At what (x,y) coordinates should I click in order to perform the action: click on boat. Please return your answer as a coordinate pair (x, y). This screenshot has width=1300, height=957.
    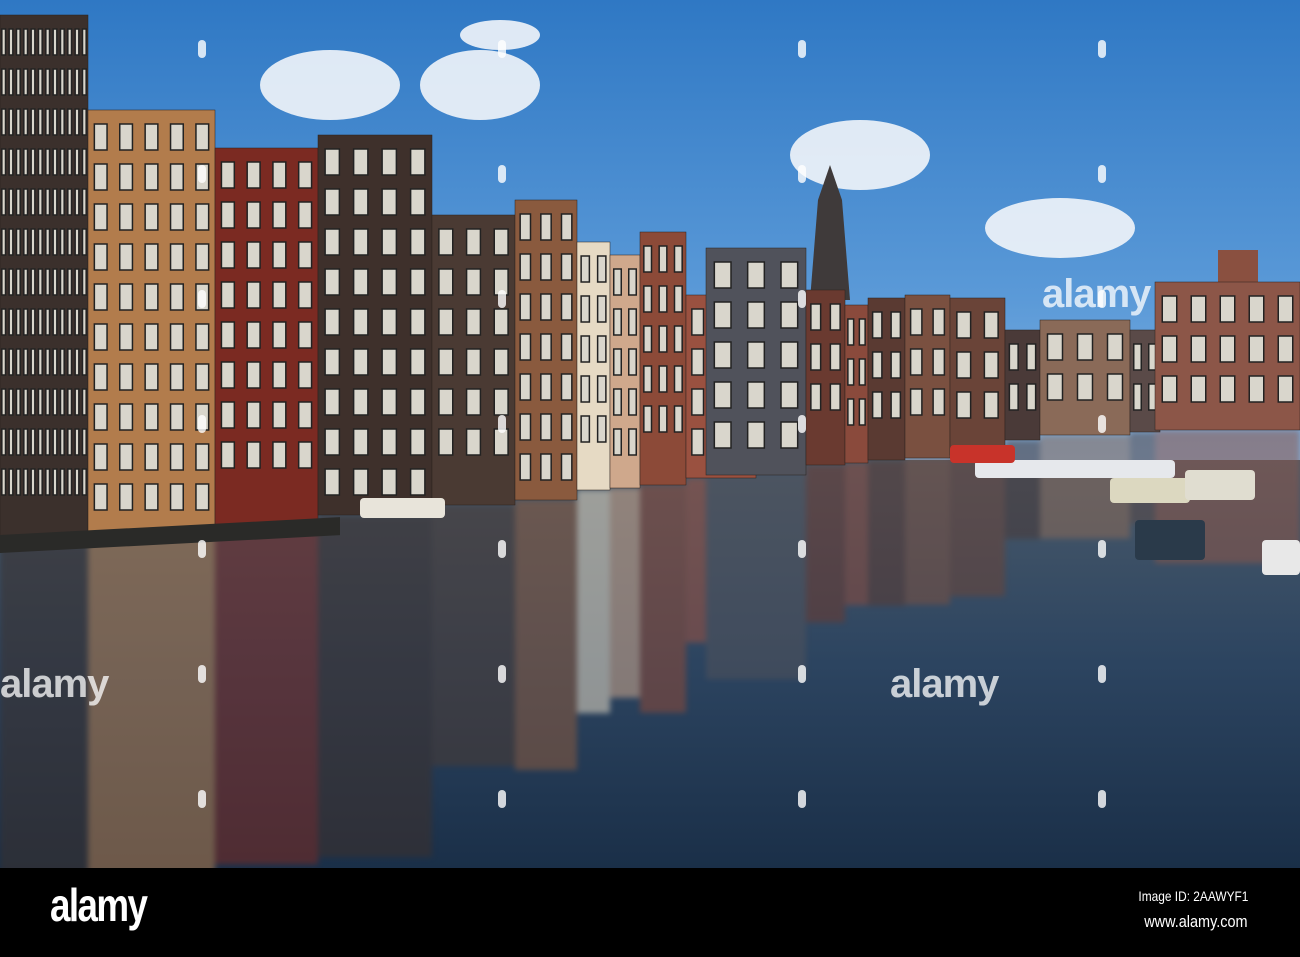
    Looking at the image, I should click on (1220, 485).